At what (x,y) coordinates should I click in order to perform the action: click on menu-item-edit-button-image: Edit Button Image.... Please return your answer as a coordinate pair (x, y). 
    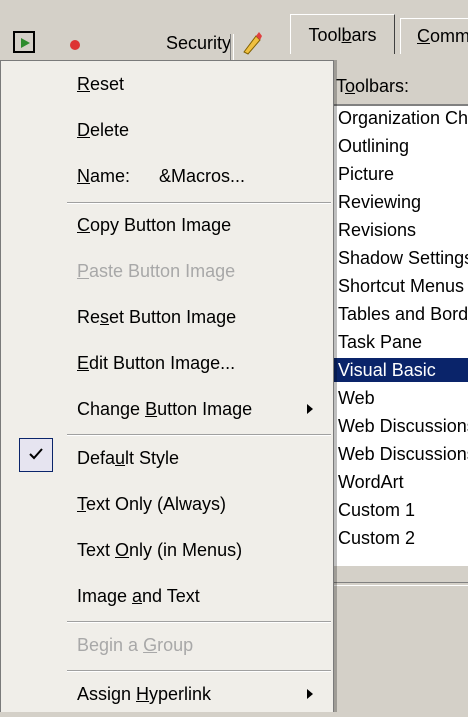
    Looking at the image, I should click on (167, 363).